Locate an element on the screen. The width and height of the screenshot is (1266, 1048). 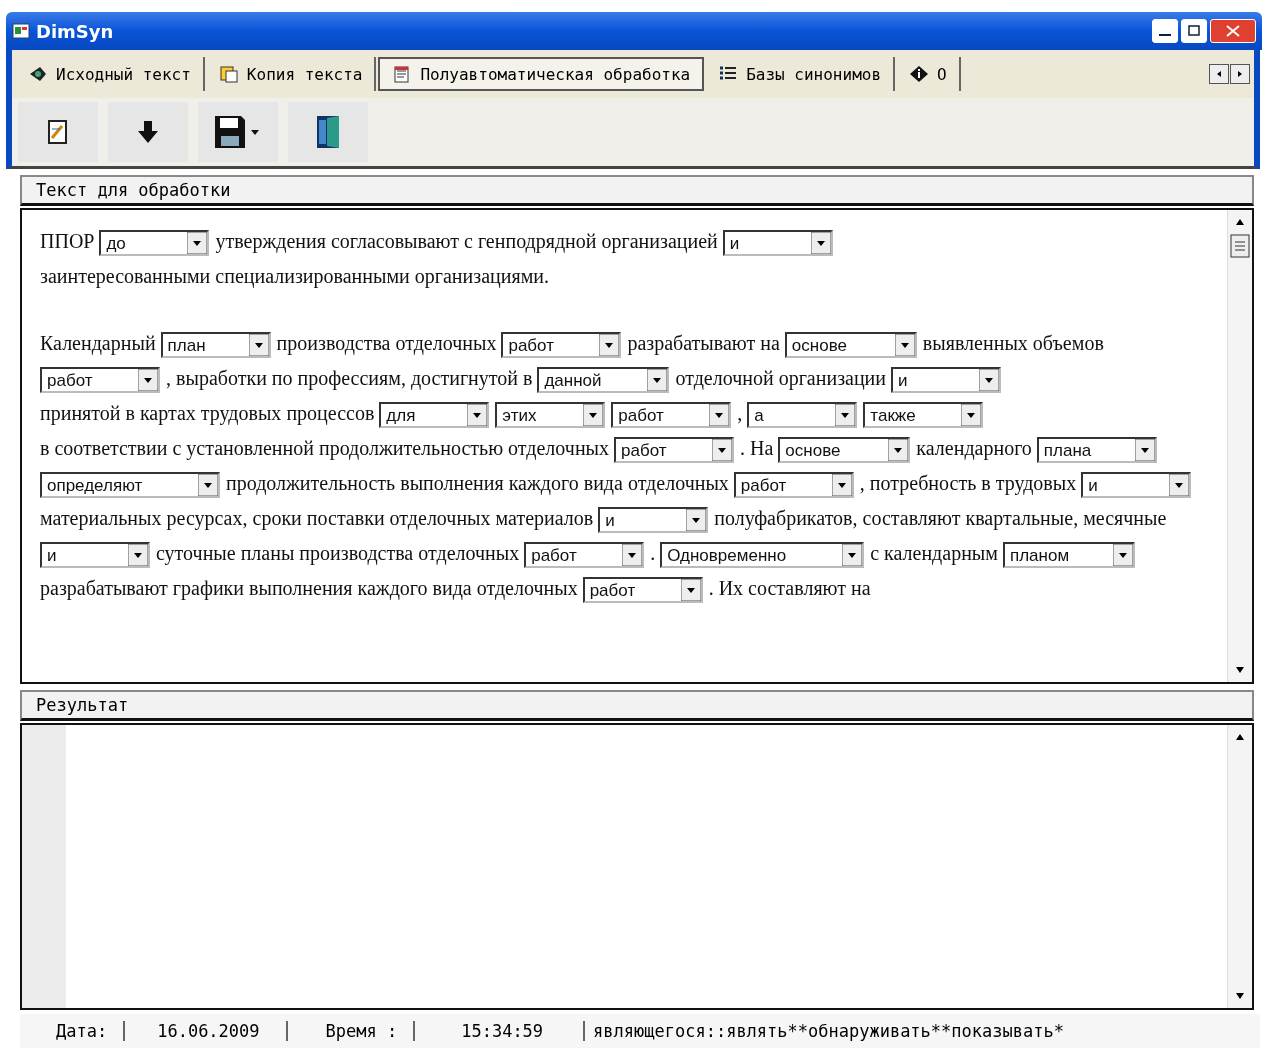
status-text: являющегося::являть**обнаруживать**показывать* is located at coordinates (828, 1031).